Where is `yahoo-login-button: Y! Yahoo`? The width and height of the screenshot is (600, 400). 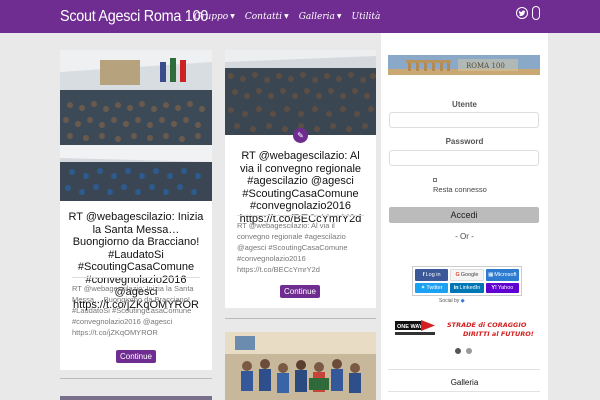
yahoo-login-button: Y! Yahoo is located at coordinates (502, 288).